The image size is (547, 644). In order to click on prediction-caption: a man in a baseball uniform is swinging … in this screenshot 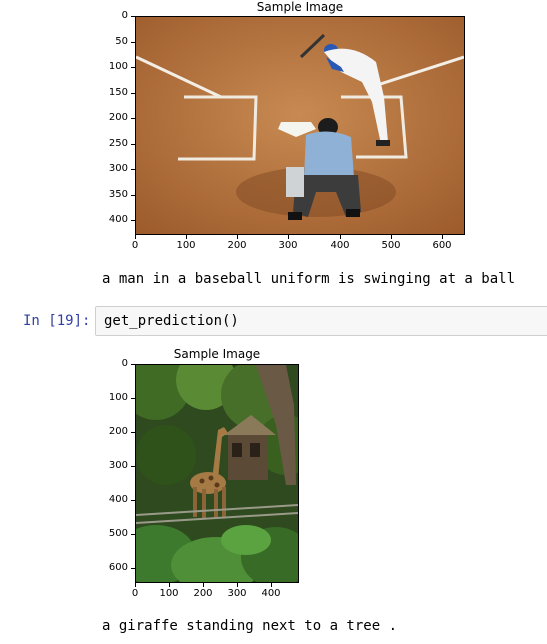, I will do `click(309, 279)`.